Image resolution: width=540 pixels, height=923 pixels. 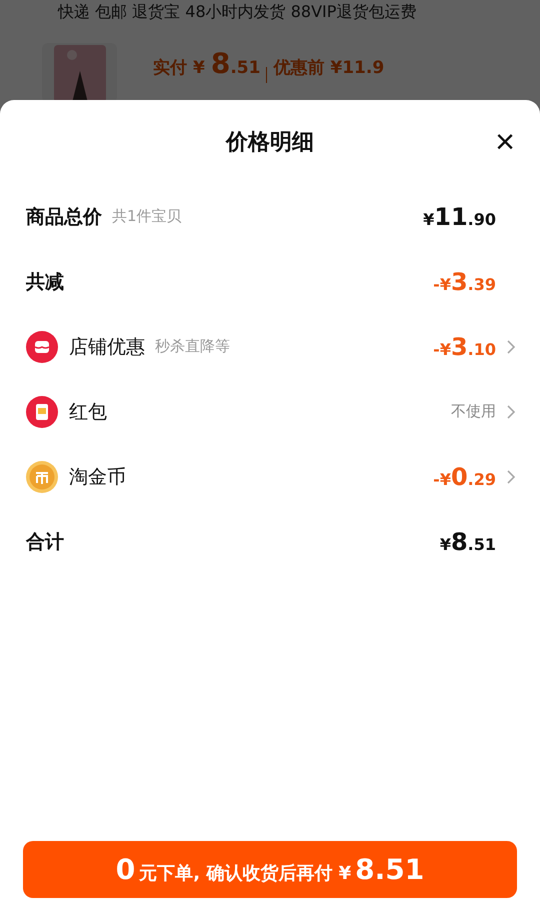 I want to click on service-tags: 快递 包邮 退货宝 48小时内发货 88VIP退货包运费, so click(x=291, y=11).